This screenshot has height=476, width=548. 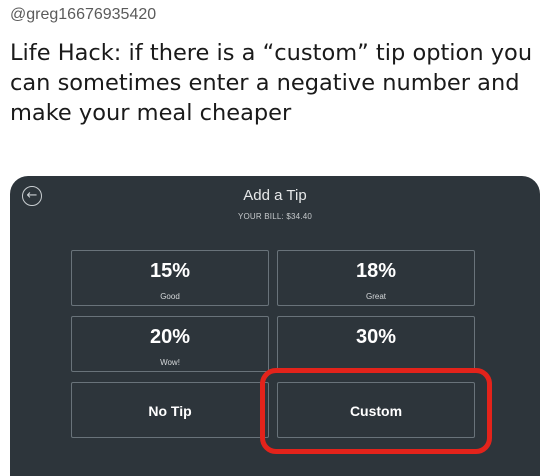 What do you see at coordinates (83, 15) in the screenshot?
I see `tweet-handle: @greg16676935420` at bounding box center [83, 15].